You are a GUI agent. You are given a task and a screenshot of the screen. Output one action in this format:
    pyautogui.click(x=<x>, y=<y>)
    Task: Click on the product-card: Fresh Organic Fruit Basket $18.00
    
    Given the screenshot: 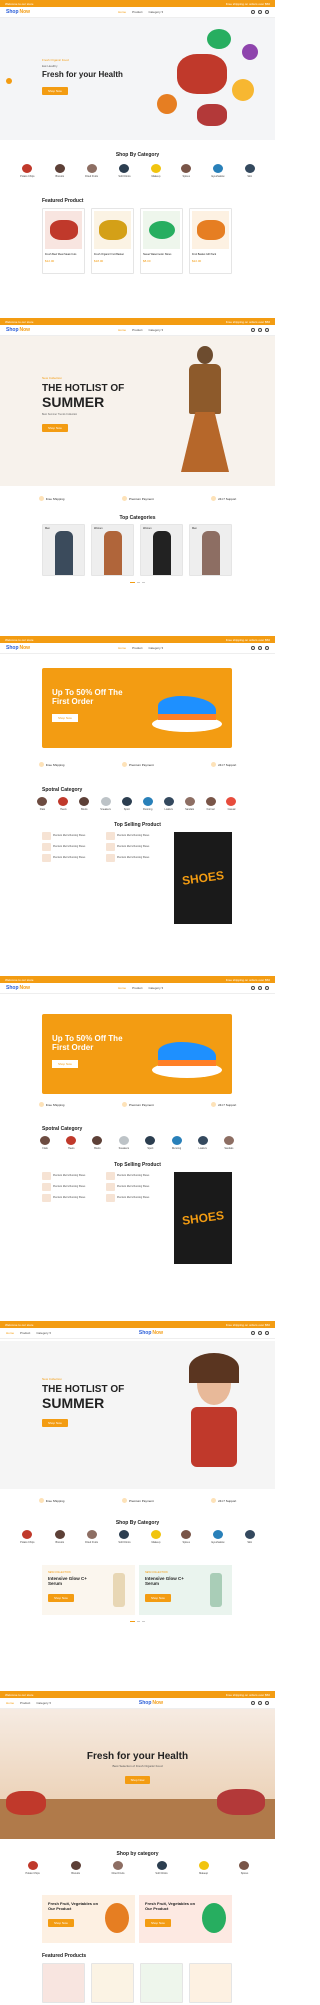 What is the action you would take?
    pyautogui.click(x=112, y=241)
    